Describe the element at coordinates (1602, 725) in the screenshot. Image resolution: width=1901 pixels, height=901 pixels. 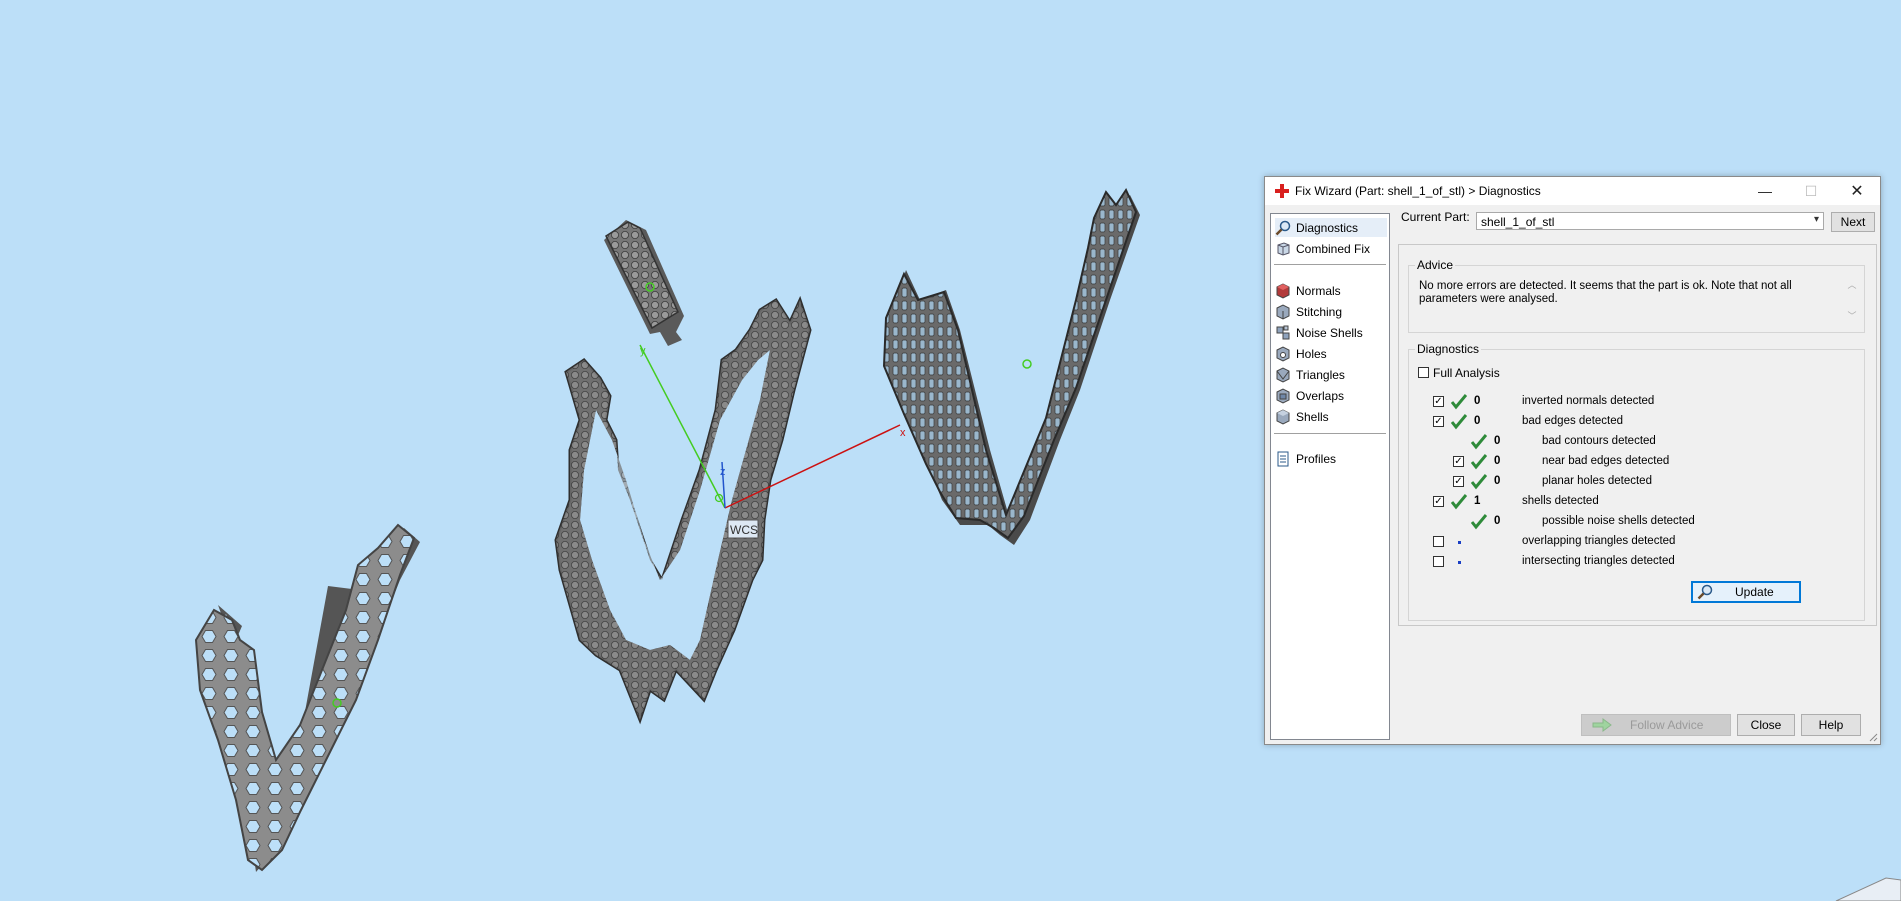
I see `arrow-right-icon` at that location.